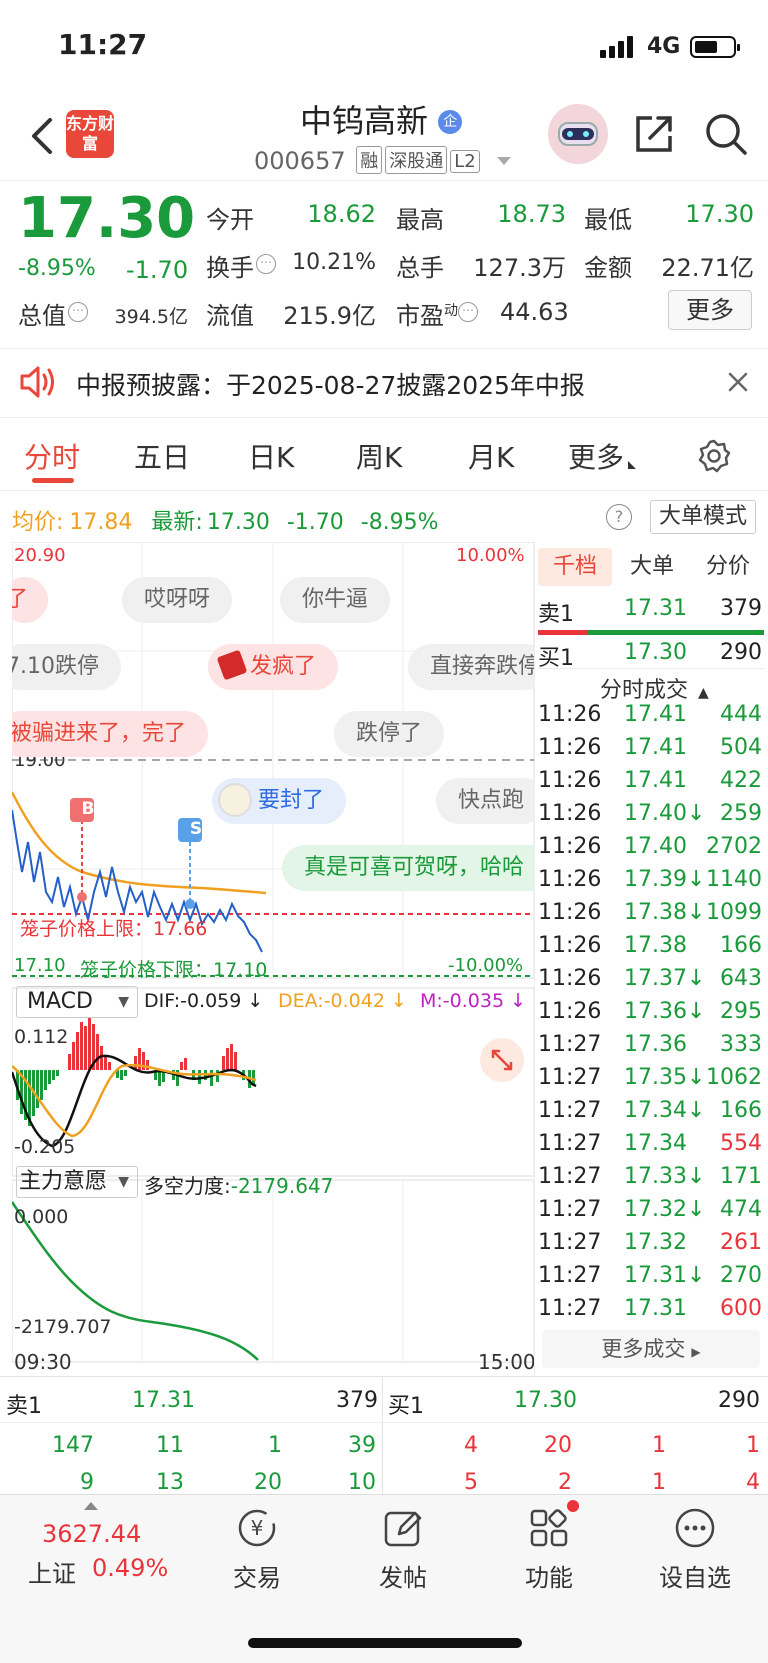 The image size is (768, 1663). I want to click on buy-order: 4, so click(753, 1483).